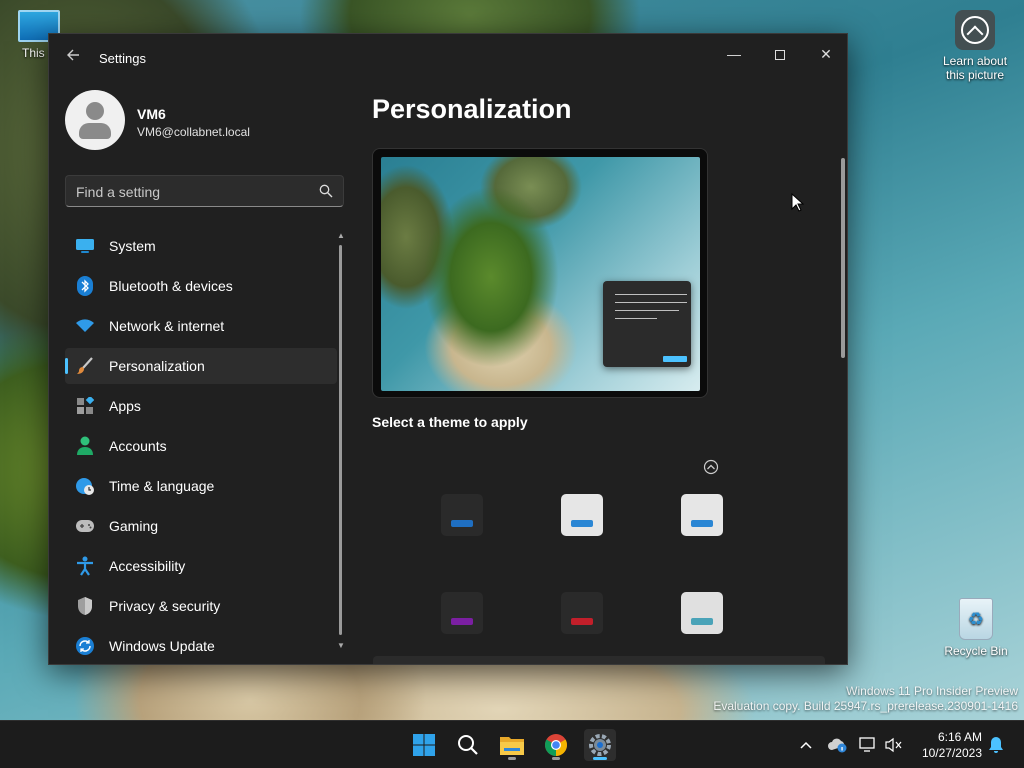 The image size is (1024, 768). I want to click on close-icon: ✕, so click(826, 54).